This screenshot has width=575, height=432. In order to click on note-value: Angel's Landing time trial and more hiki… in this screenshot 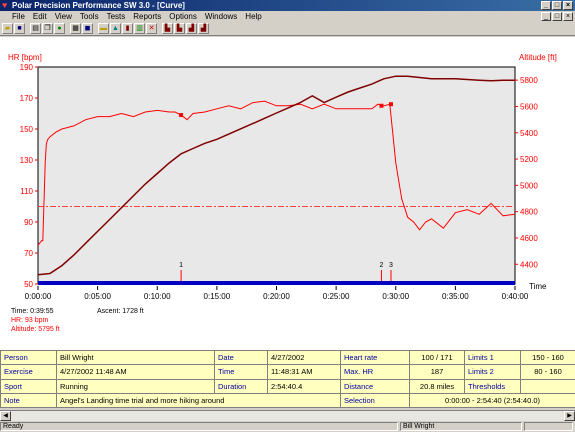, I will do `click(198, 400)`.